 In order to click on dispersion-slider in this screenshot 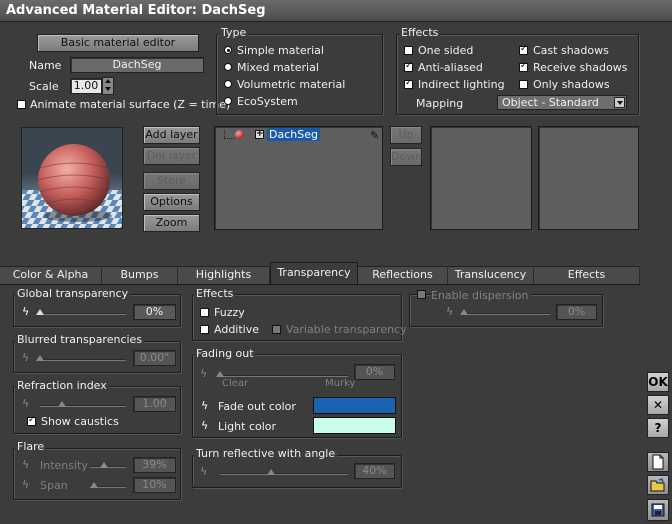, I will do `click(507, 314)`.